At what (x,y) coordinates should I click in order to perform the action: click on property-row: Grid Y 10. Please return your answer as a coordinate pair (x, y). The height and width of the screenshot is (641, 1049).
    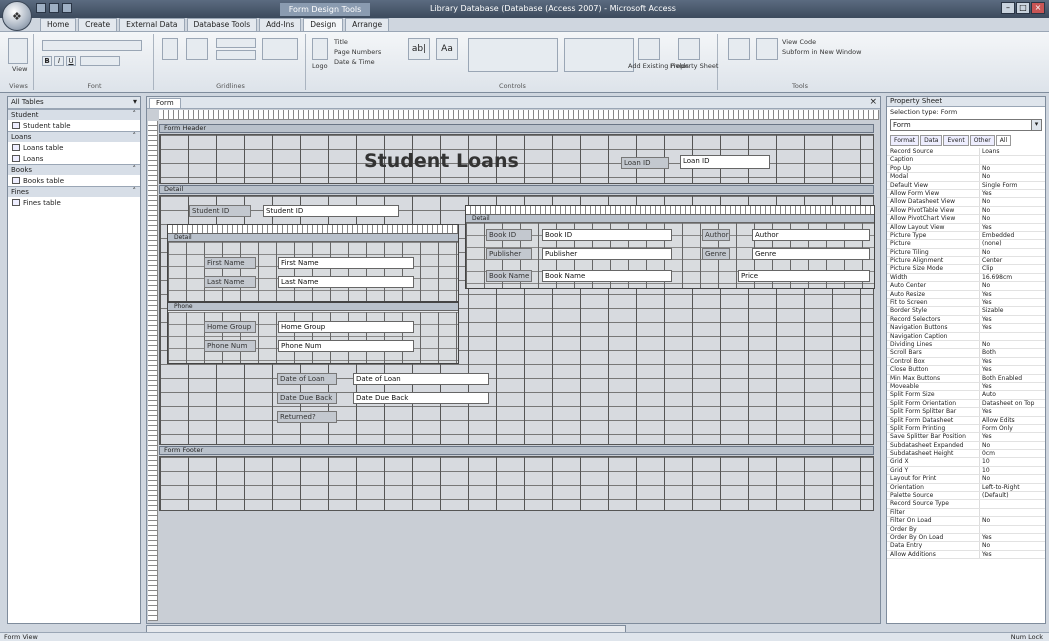
    Looking at the image, I should click on (966, 471).